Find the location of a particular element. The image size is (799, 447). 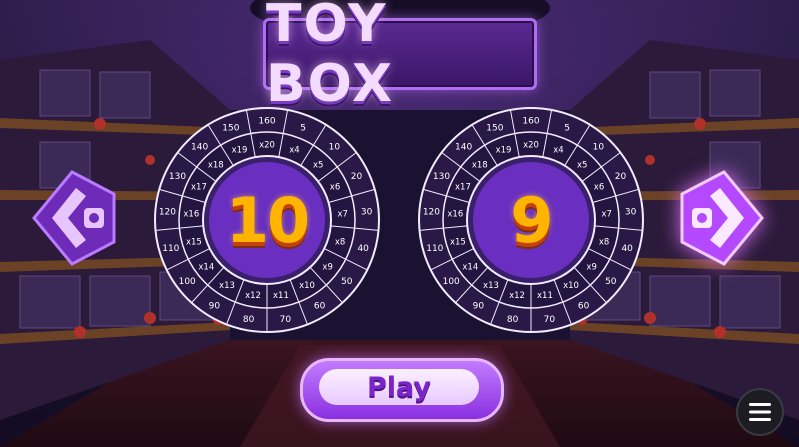

game-title: TOY BOX is located at coordinates (330, 57).